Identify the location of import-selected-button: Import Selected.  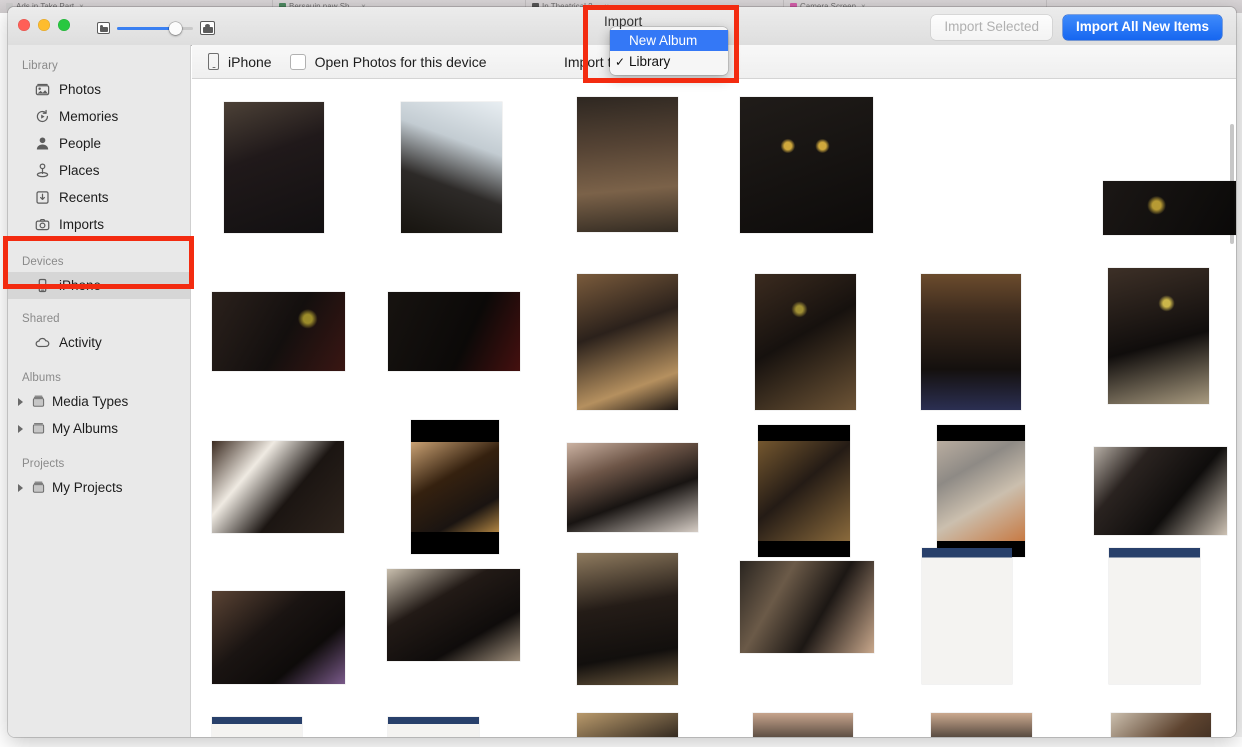
(991, 27).